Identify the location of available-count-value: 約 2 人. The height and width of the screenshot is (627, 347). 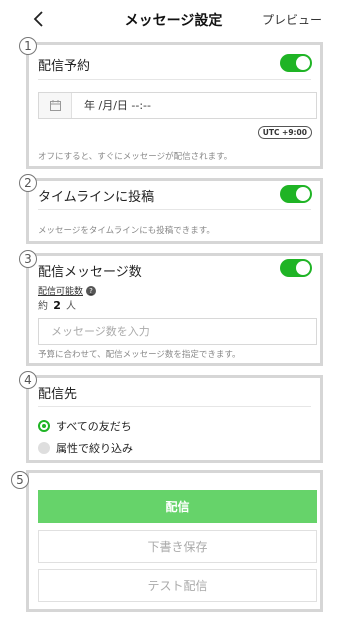
(57, 304).